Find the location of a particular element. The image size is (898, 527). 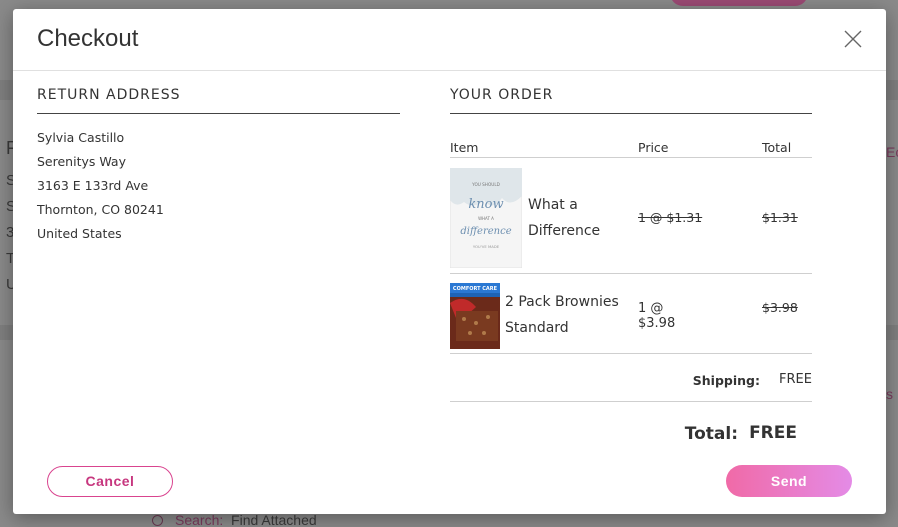

item-name: What a Difference is located at coordinates (564, 218).